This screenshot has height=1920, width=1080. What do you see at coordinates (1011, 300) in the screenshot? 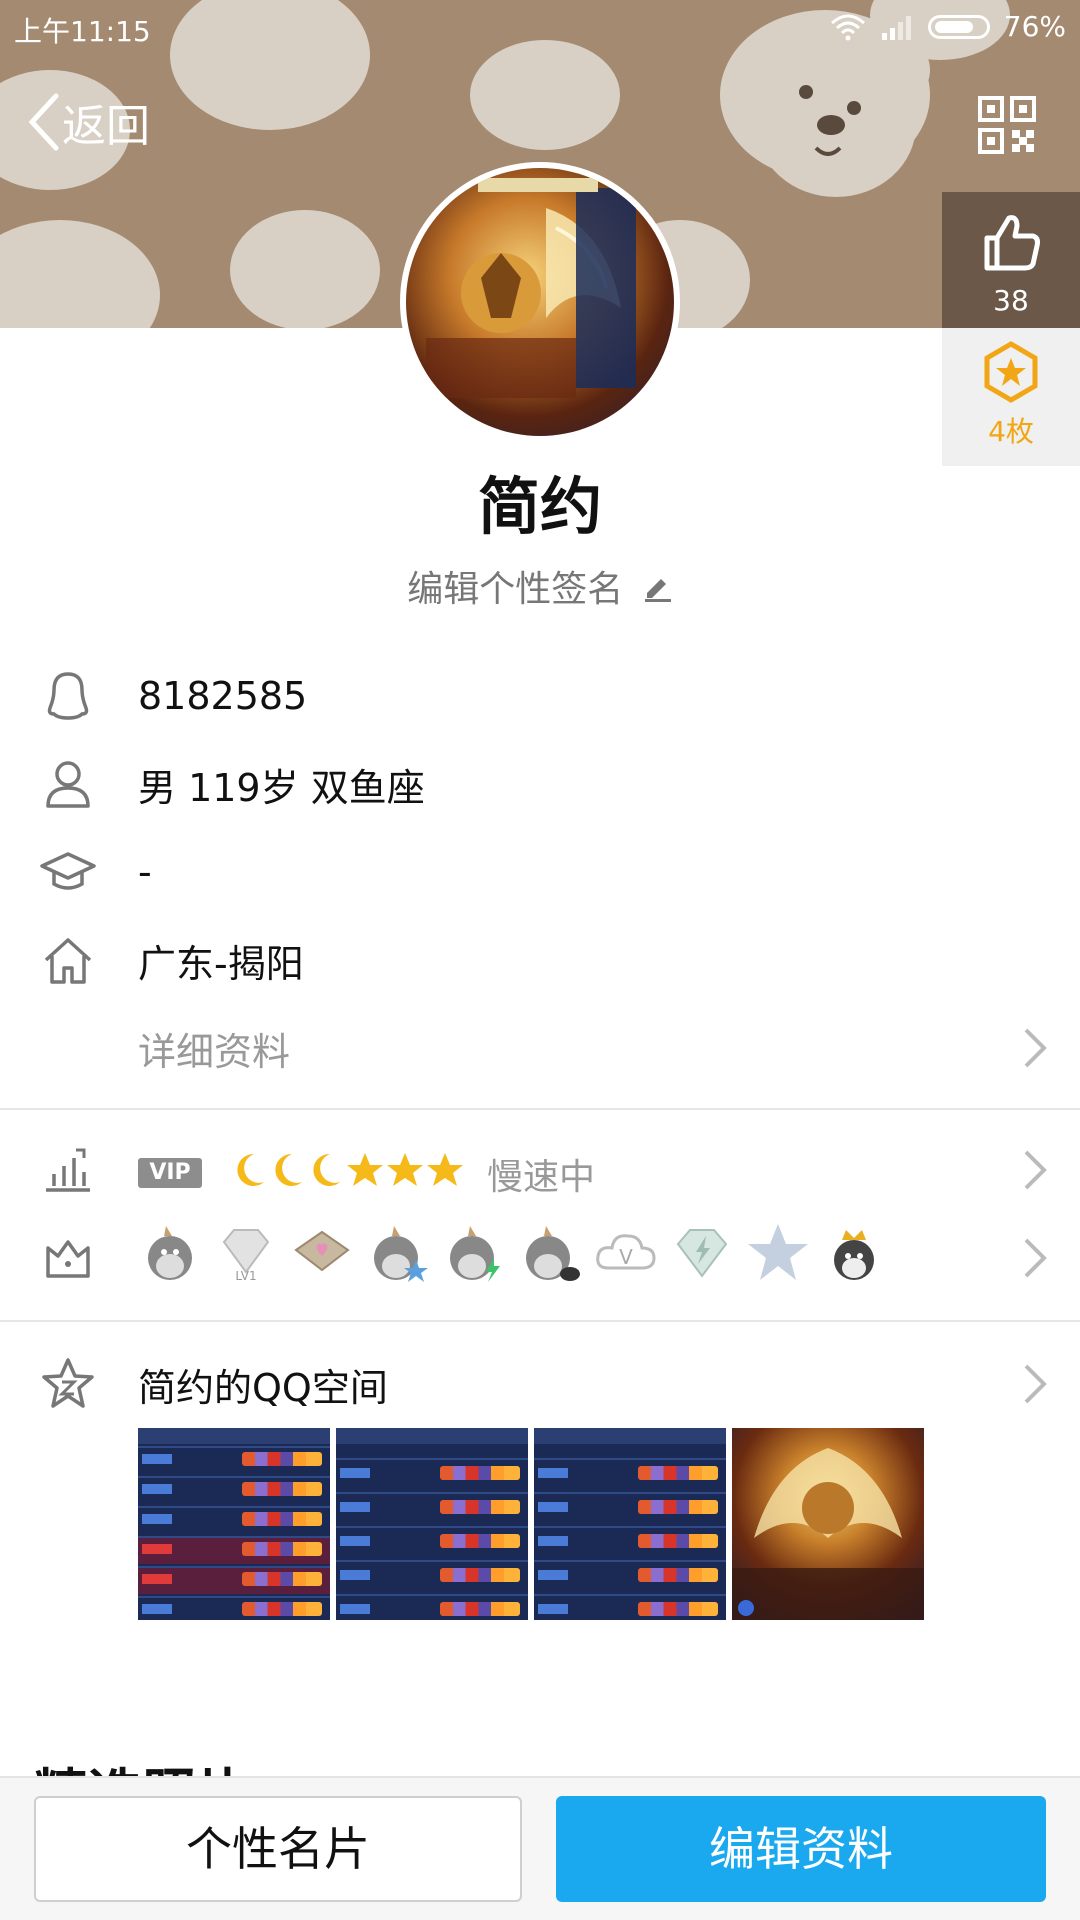
I see `like-count: 38` at bounding box center [1011, 300].